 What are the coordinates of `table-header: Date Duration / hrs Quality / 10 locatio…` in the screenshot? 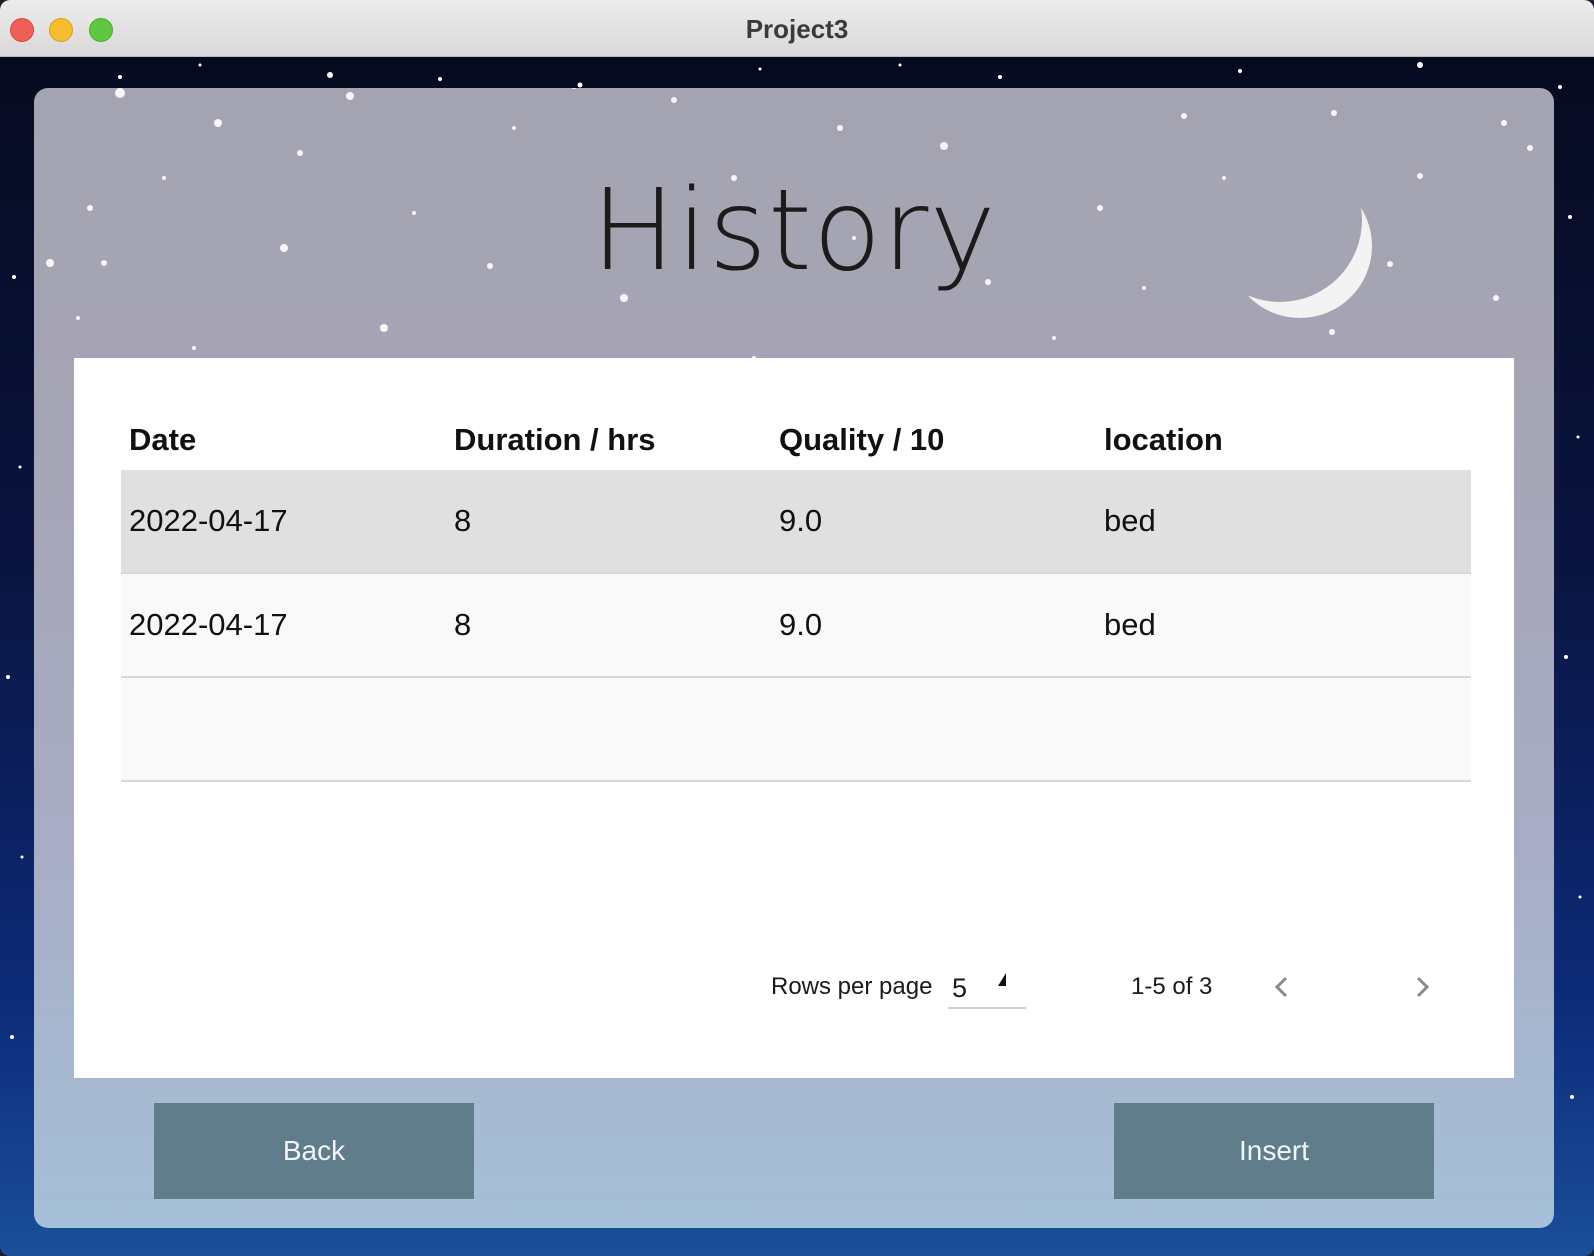 It's located at (796, 429).